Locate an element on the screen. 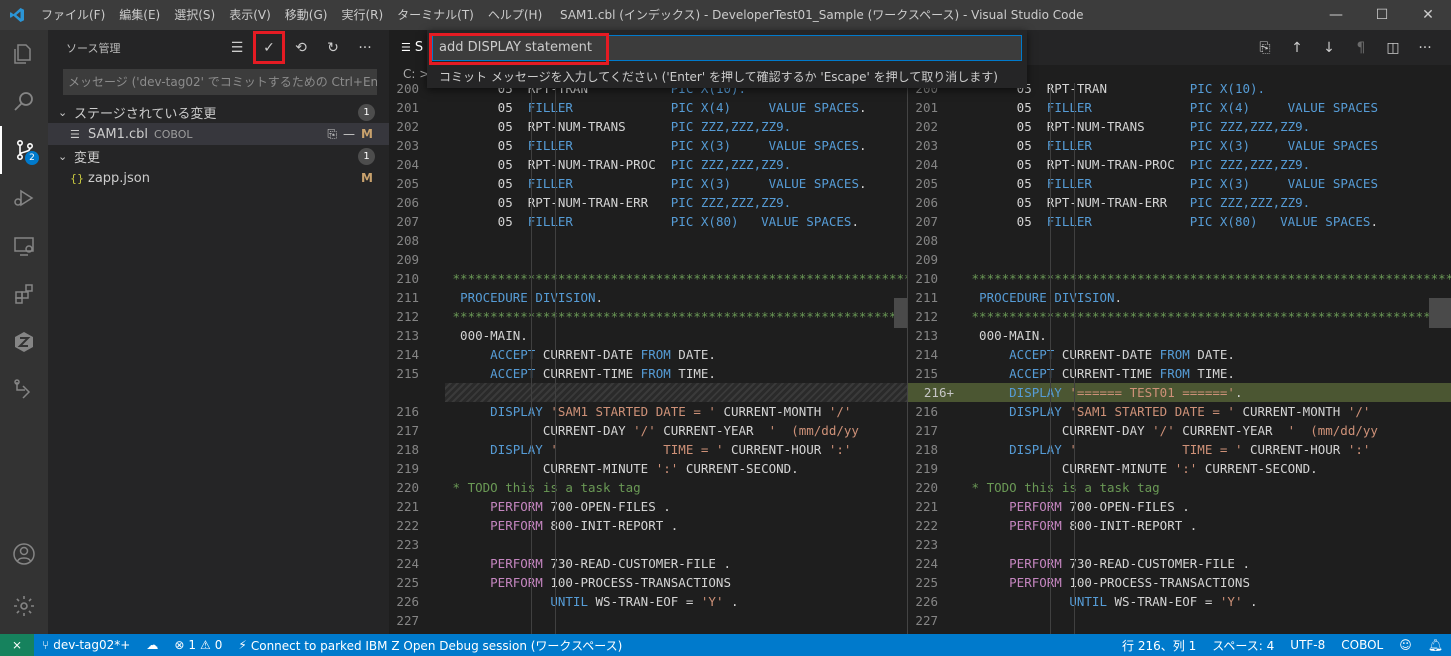  minimize-icon: — is located at coordinates (1336, 15).